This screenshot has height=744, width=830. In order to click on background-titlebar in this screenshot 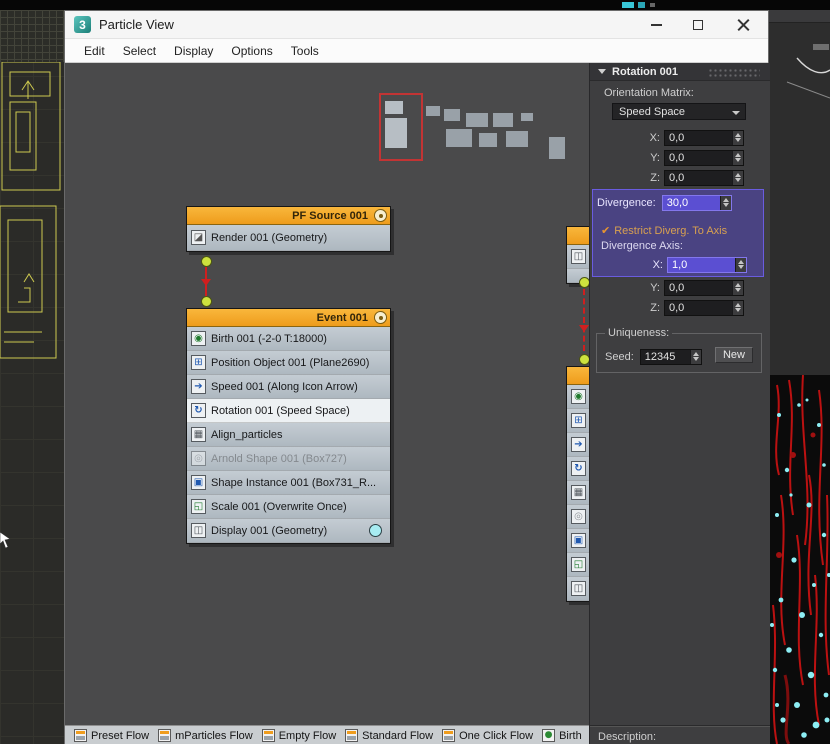, I will do `click(415, 5)`.